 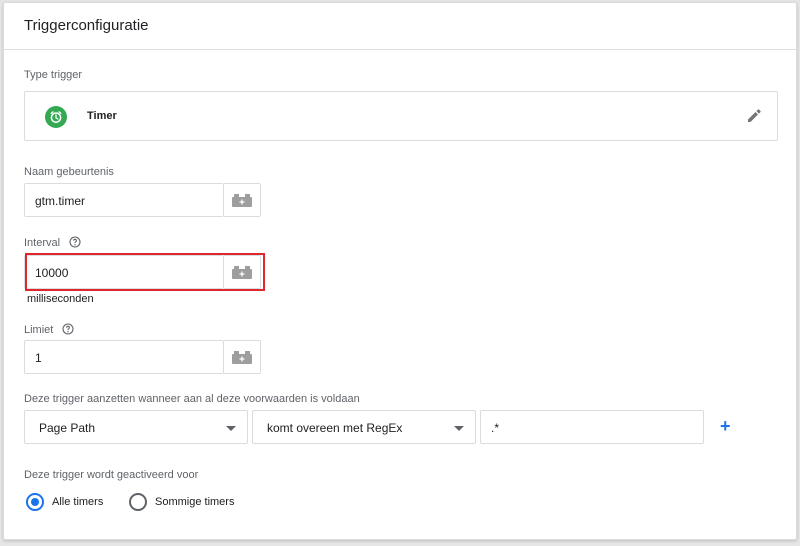 I want to click on radio-some-timers-label: Sommige timers, so click(x=195, y=502).